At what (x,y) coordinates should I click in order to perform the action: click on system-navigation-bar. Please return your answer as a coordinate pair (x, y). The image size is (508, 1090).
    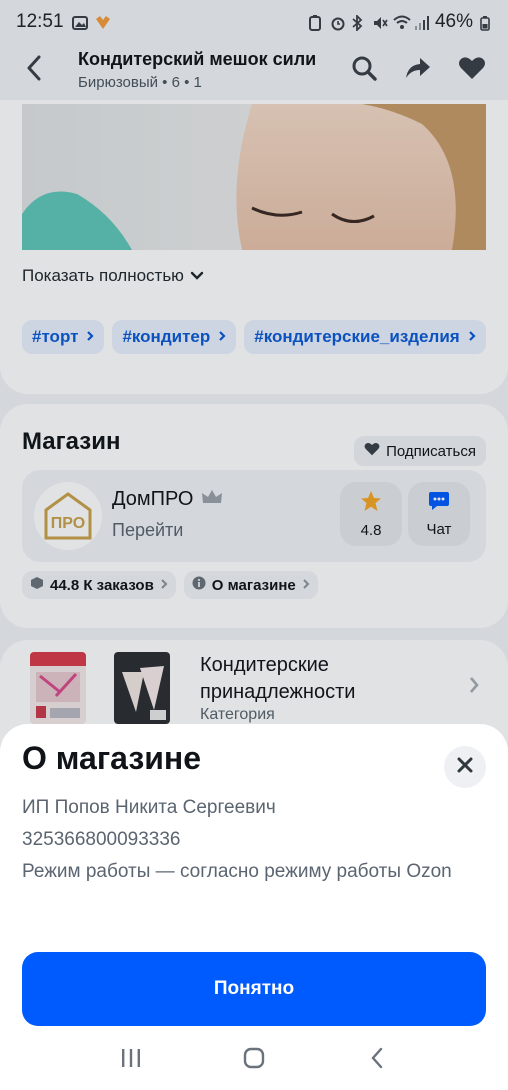
    Looking at the image, I should click on (254, 1060).